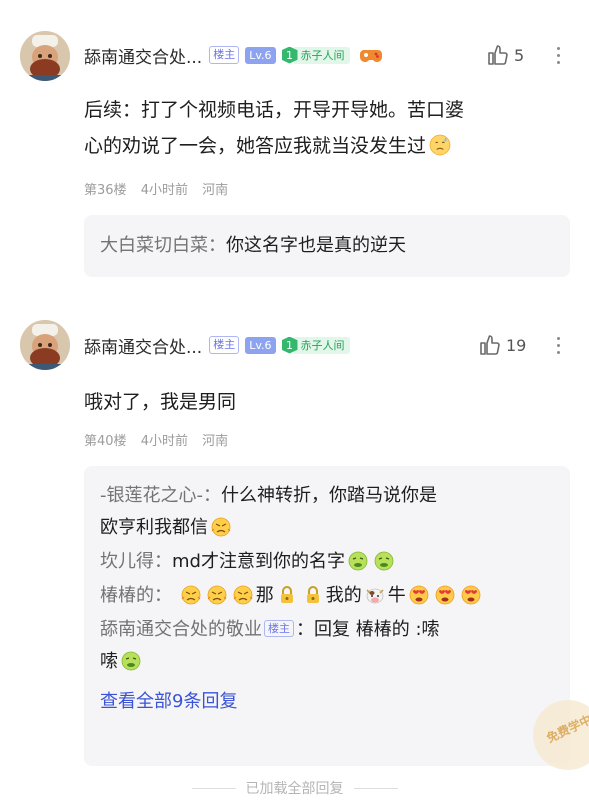 The image size is (589, 800). I want to click on like-button: 5, so click(505, 55).